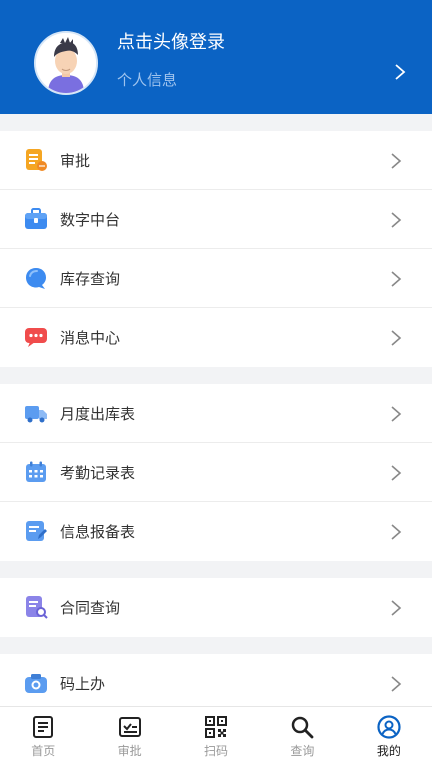  I want to click on menu-item-attendance-record: 考勤记录表, so click(216, 472).